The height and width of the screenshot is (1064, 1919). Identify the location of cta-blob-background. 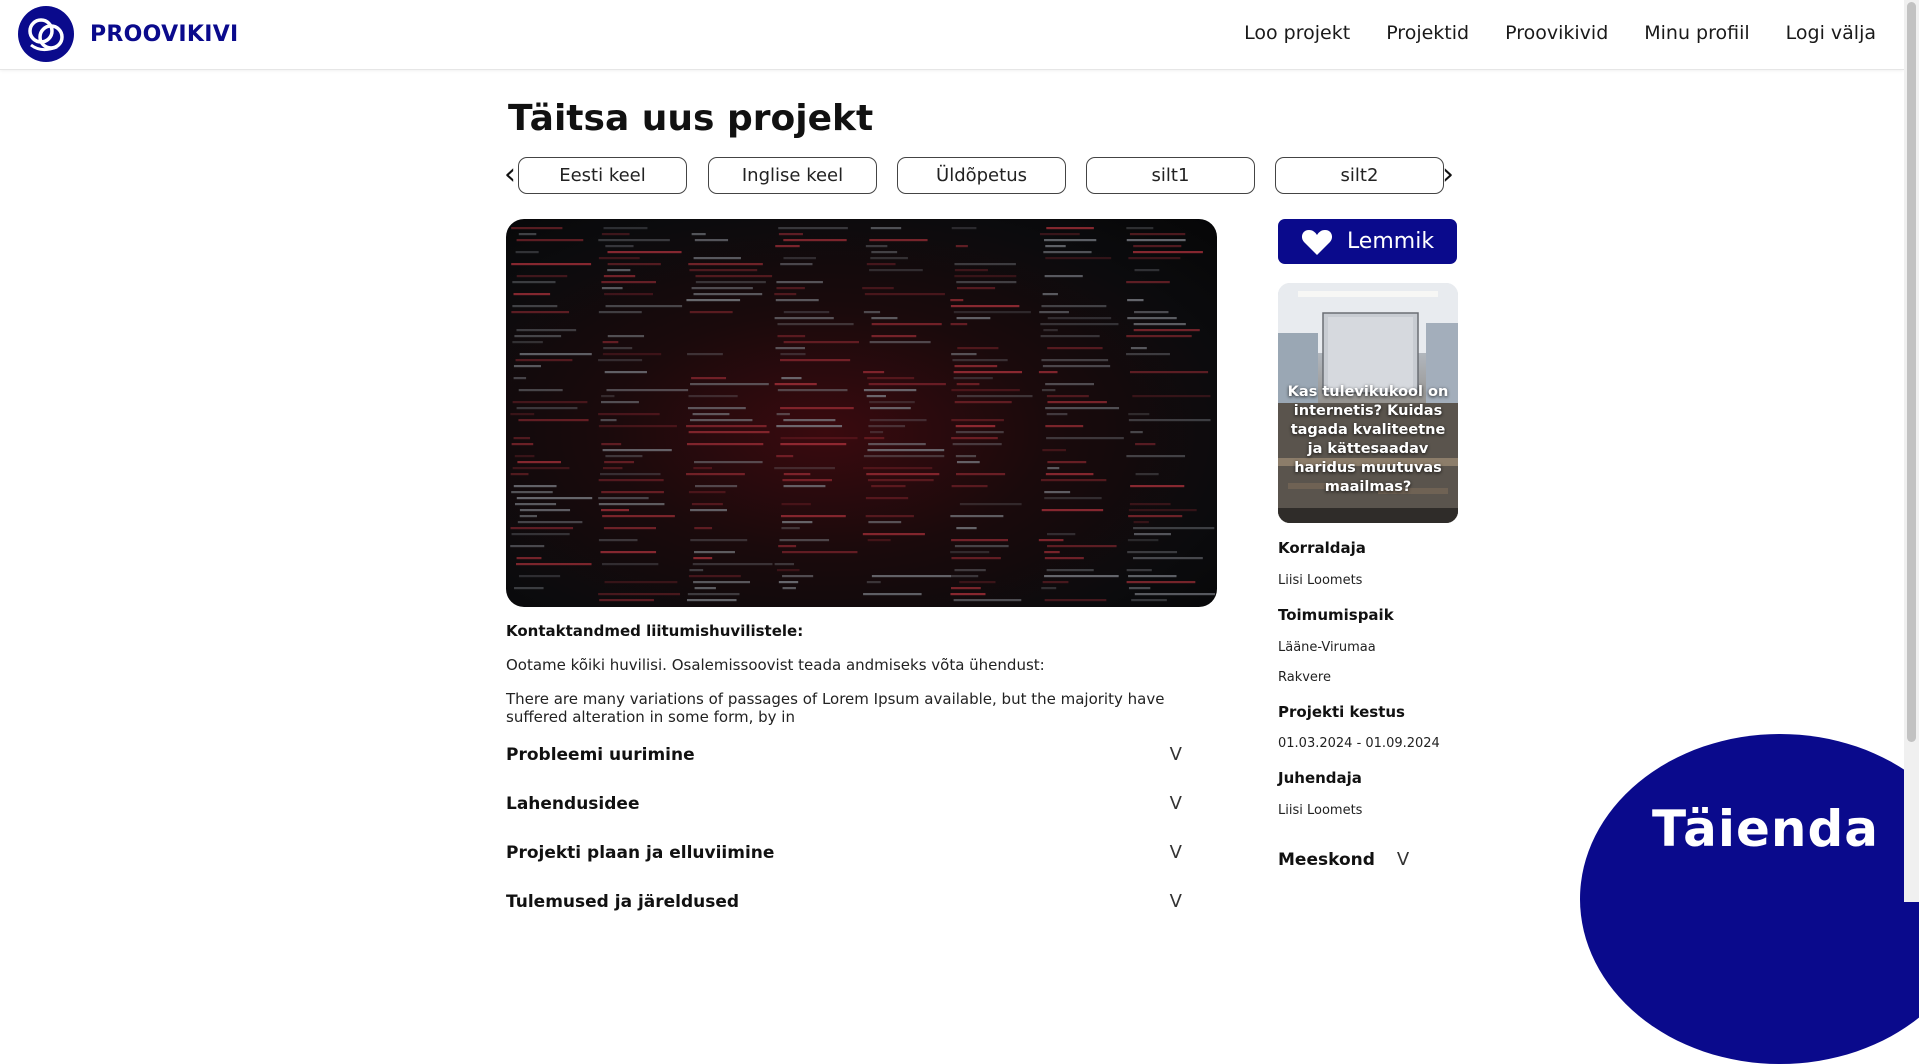
(1749, 899).